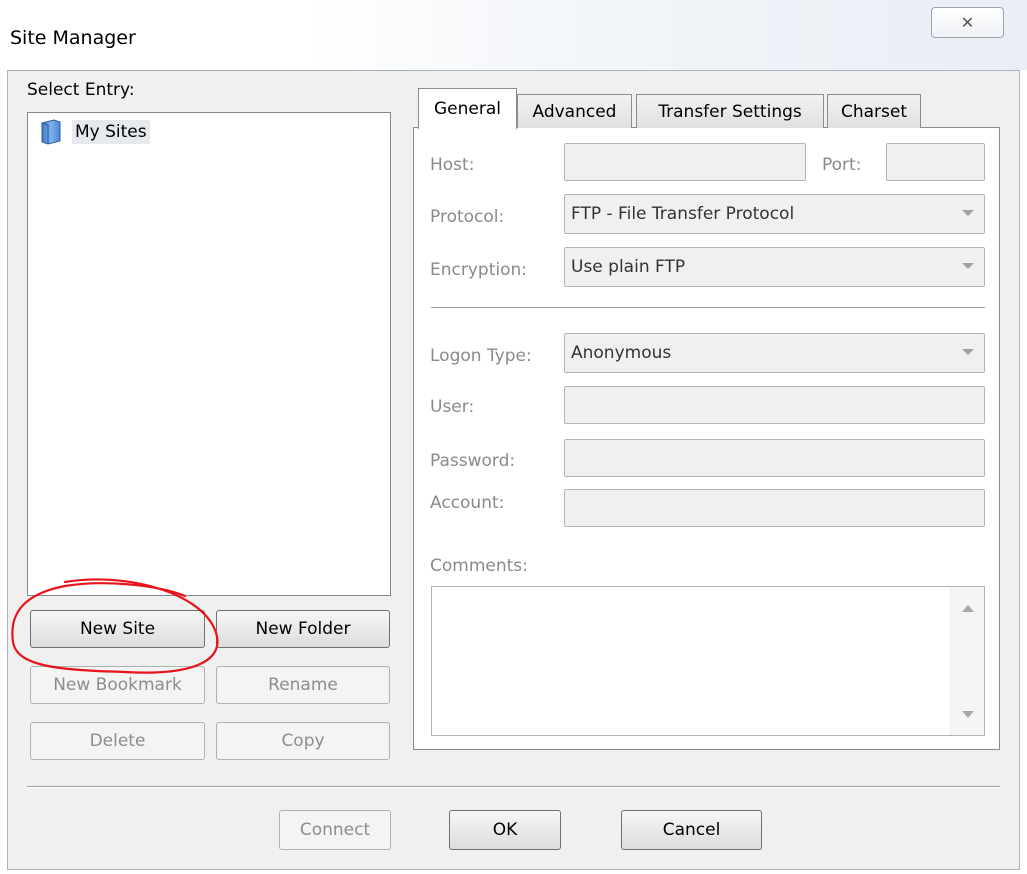 The height and width of the screenshot is (874, 1027). What do you see at coordinates (51, 132) in the screenshot?
I see `folder-icon` at bounding box center [51, 132].